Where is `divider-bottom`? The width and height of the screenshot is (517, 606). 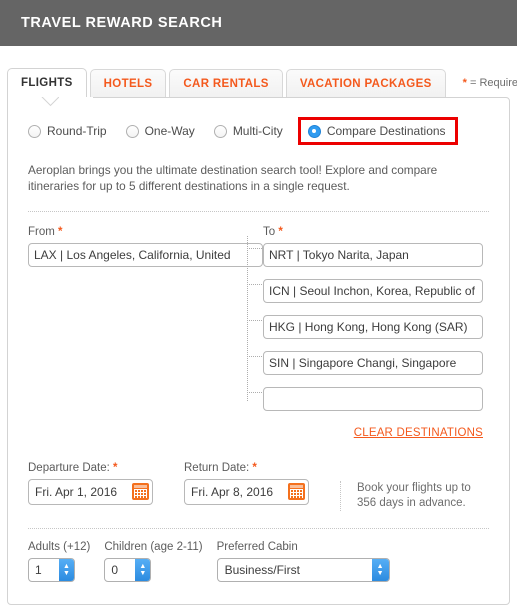
divider-bottom is located at coordinates (258, 528).